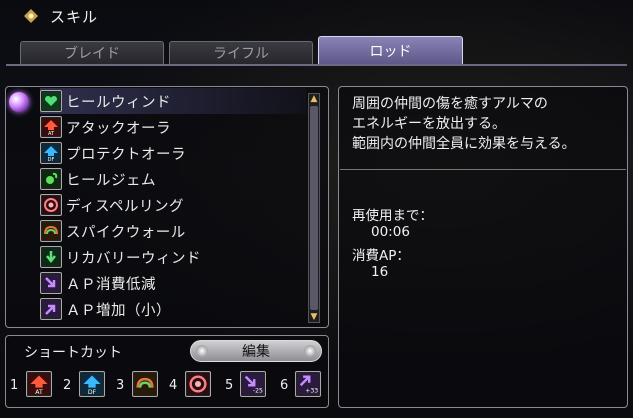 This screenshot has width=633, height=418. Describe the element at coordinates (118, 128) in the screenshot. I see `skill-label: アタックオーラ` at that location.